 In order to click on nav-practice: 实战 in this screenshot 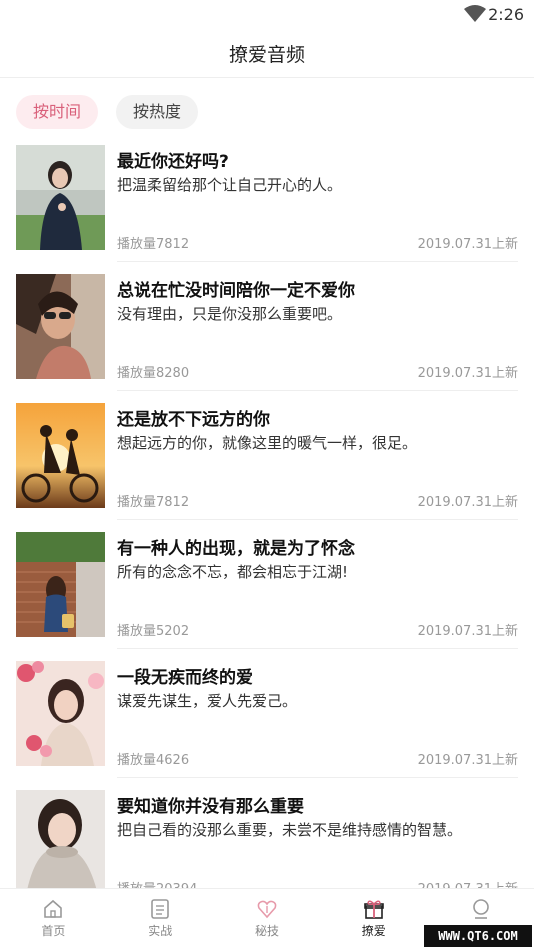, I will do `click(160, 919)`.